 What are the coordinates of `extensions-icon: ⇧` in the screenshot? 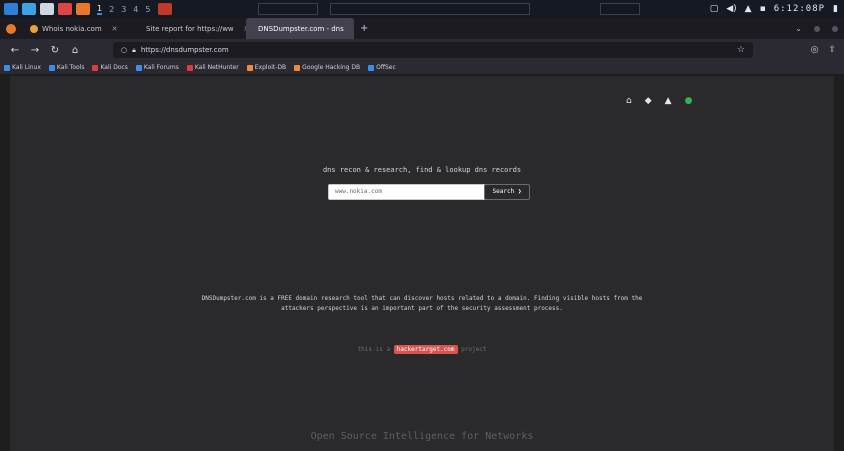 It's located at (832, 50).